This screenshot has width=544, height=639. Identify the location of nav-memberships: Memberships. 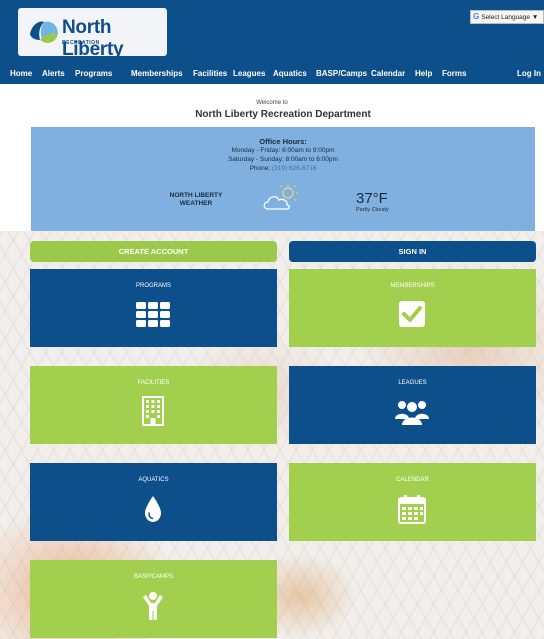
(157, 73).